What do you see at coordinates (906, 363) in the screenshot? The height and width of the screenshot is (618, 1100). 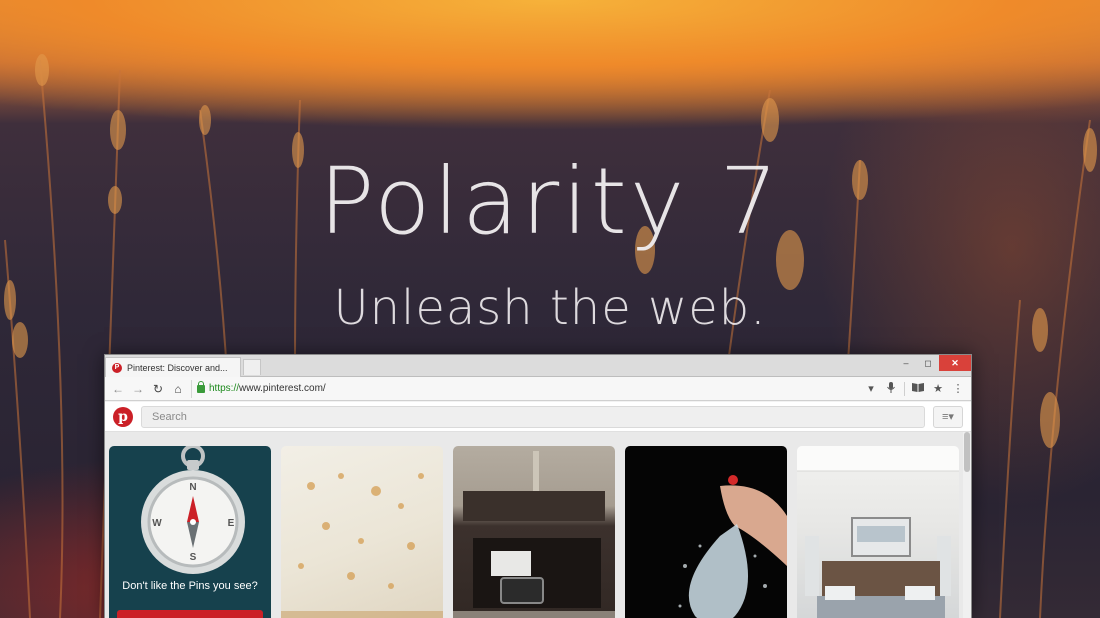 I see `minimize-button: –` at bounding box center [906, 363].